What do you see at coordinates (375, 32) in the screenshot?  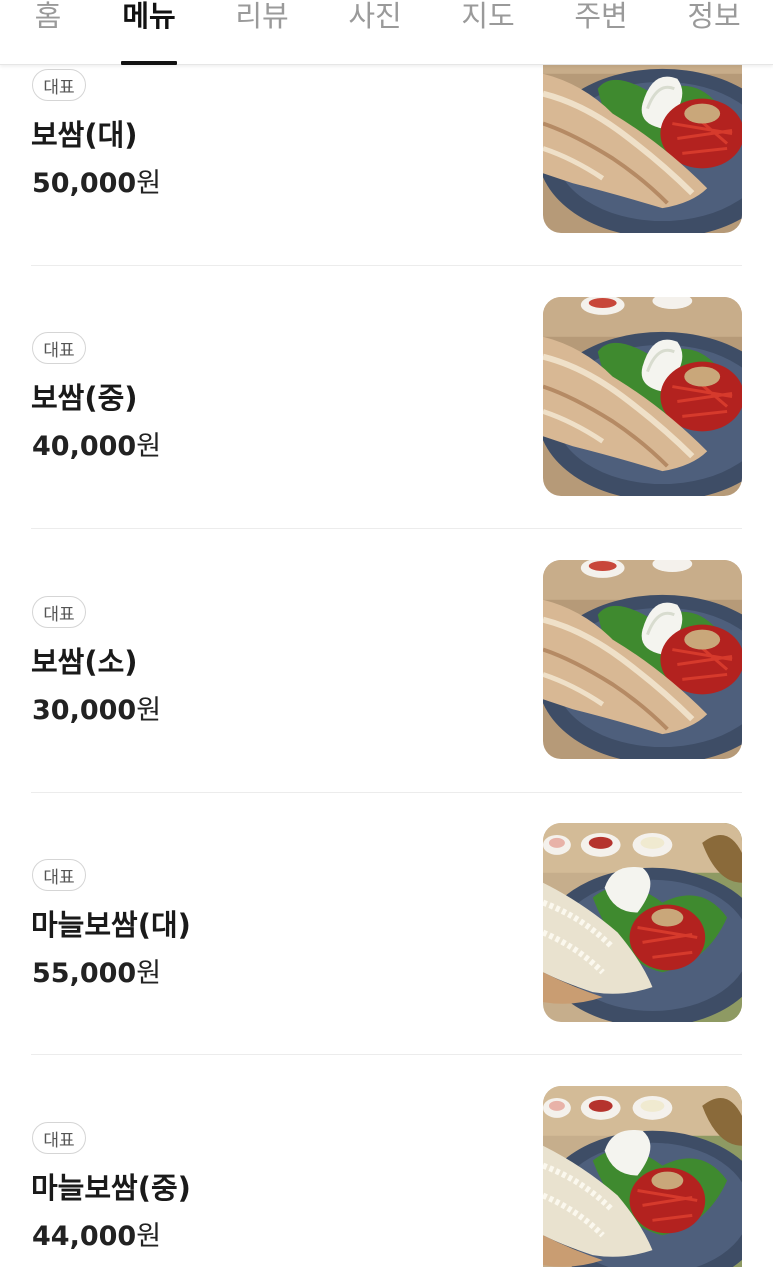 I see `tab-photos: 사진` at bounding box center [375, 32].